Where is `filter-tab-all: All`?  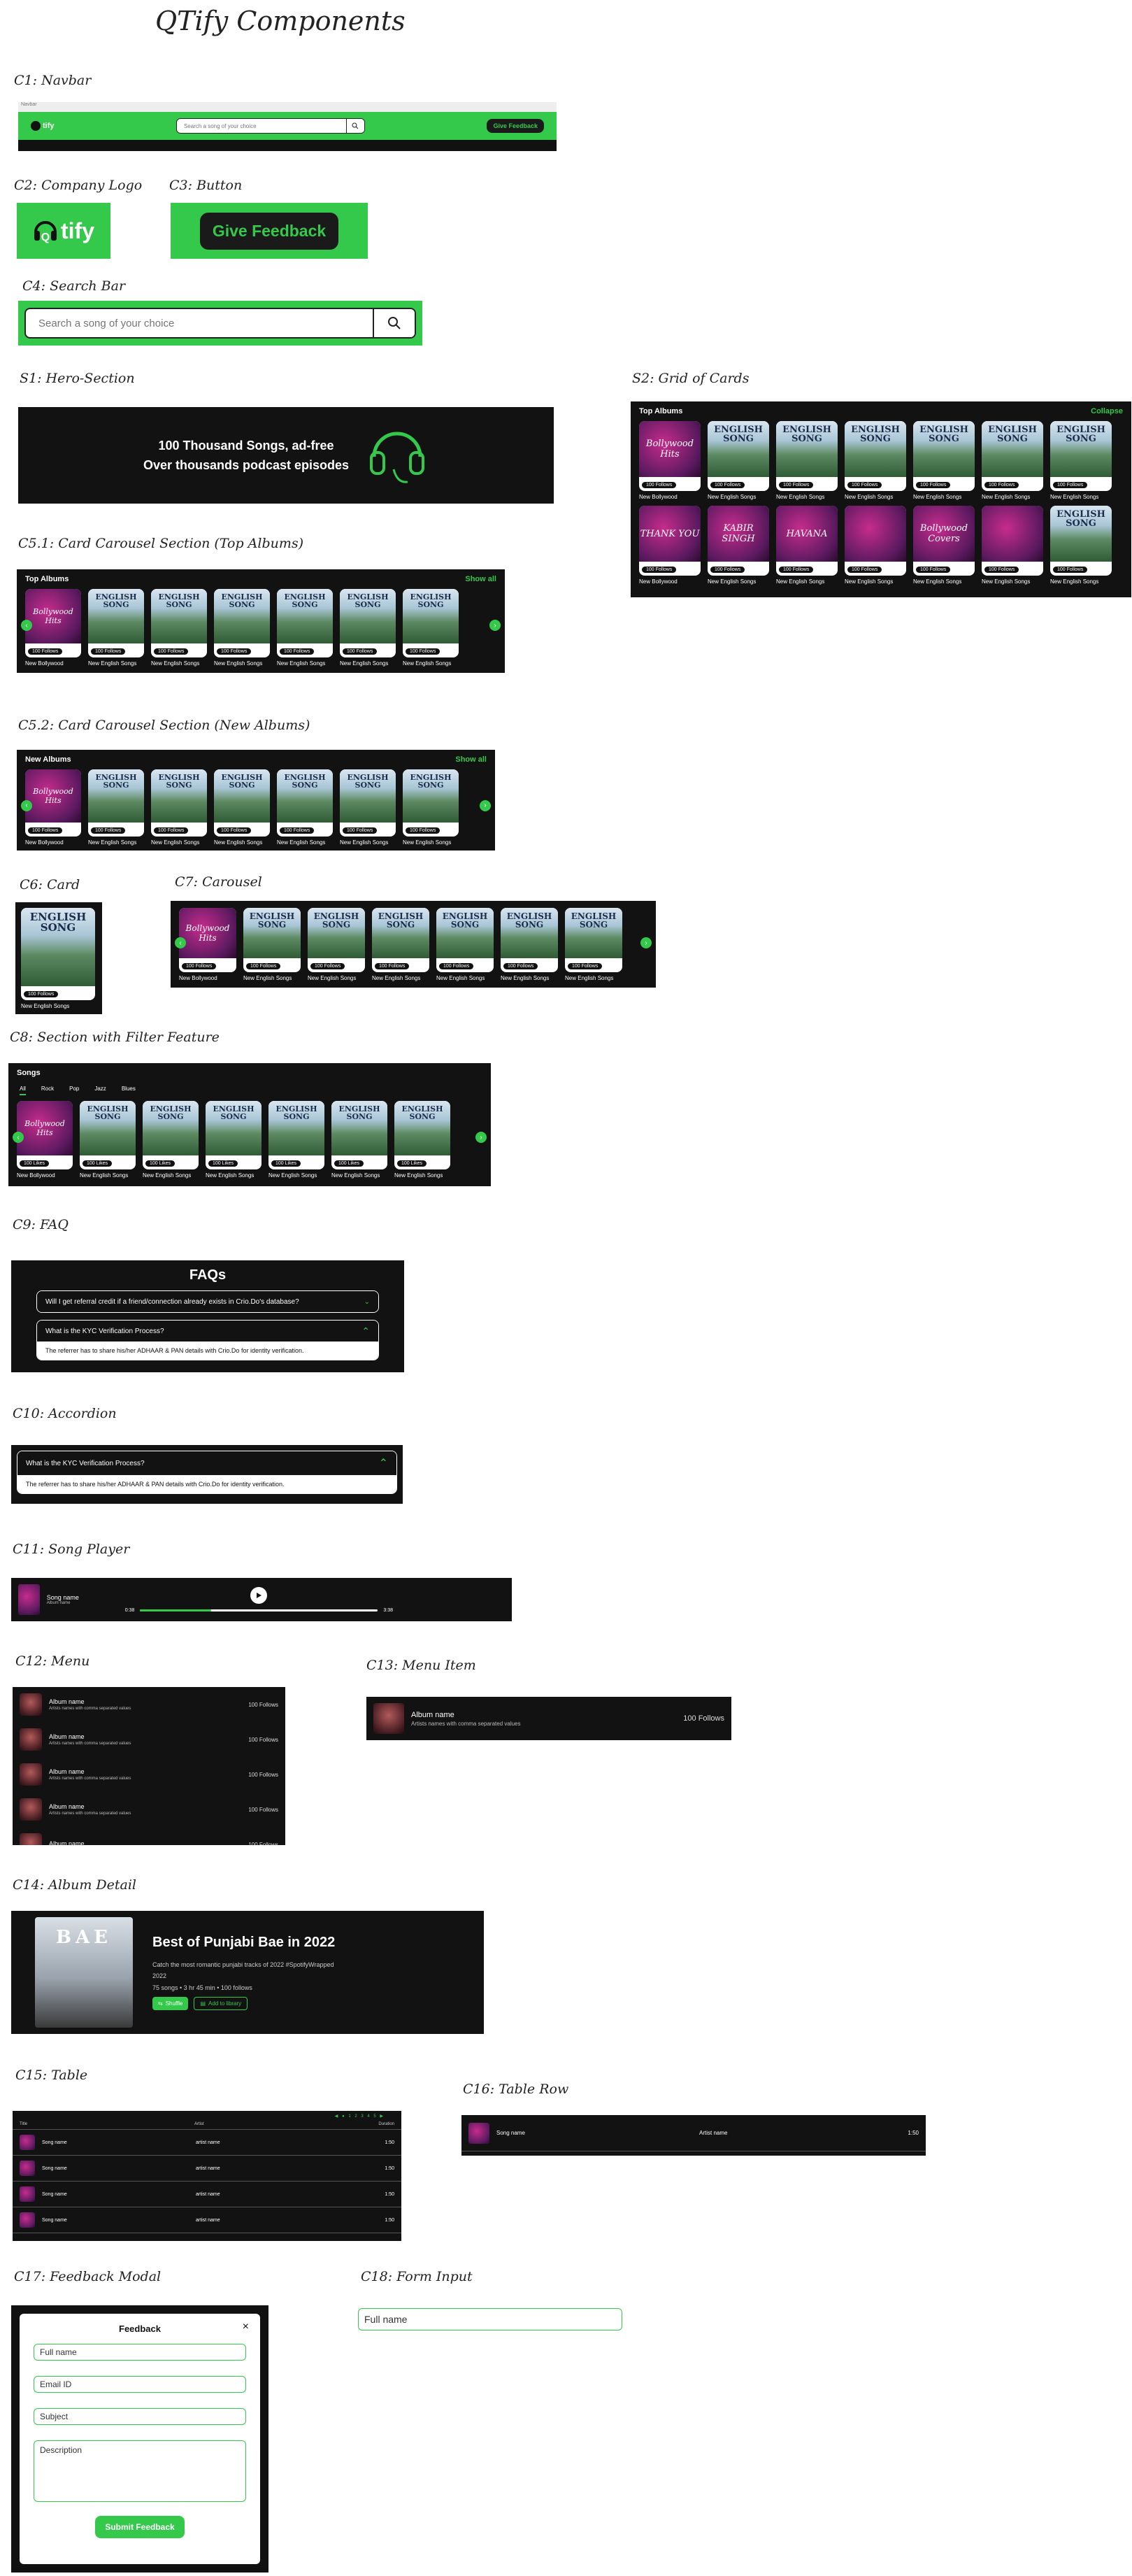 filter-tab-all: All is located at coordinates (23, 1090).